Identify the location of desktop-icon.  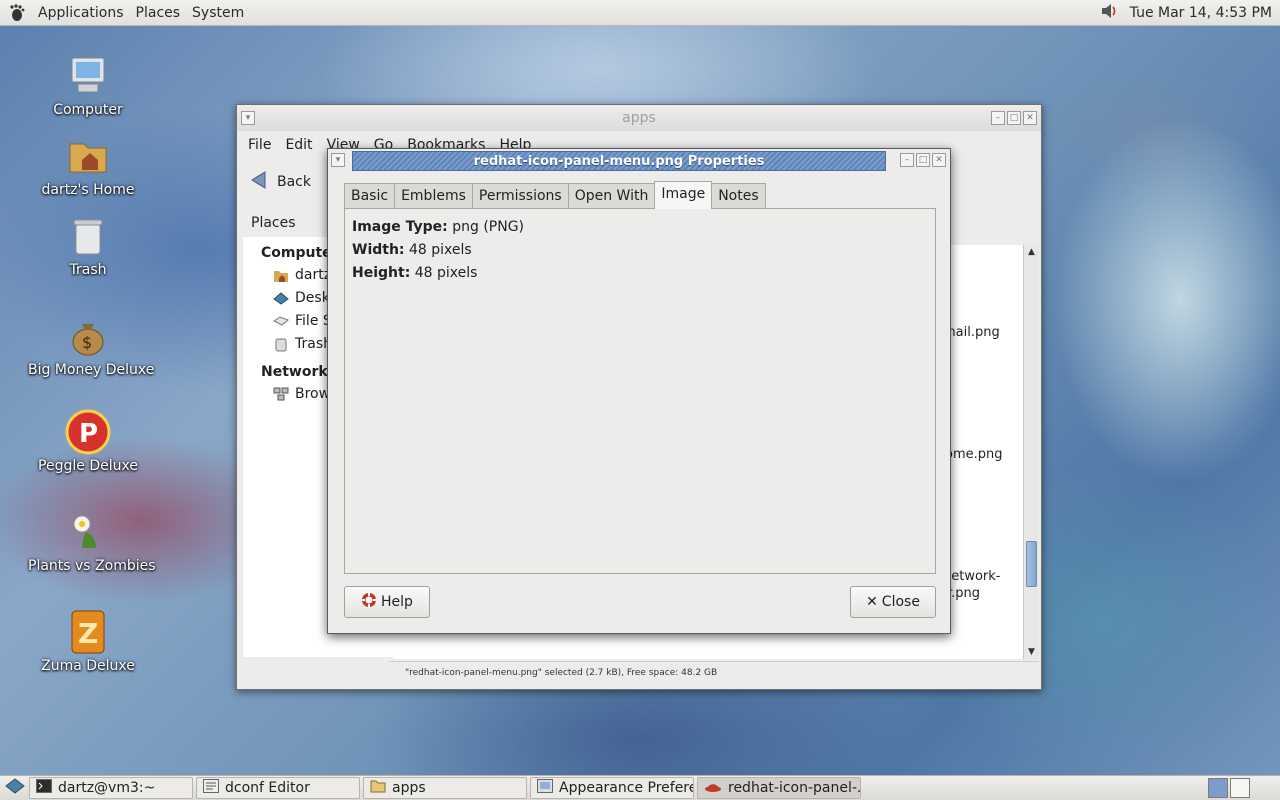
(281, 298).